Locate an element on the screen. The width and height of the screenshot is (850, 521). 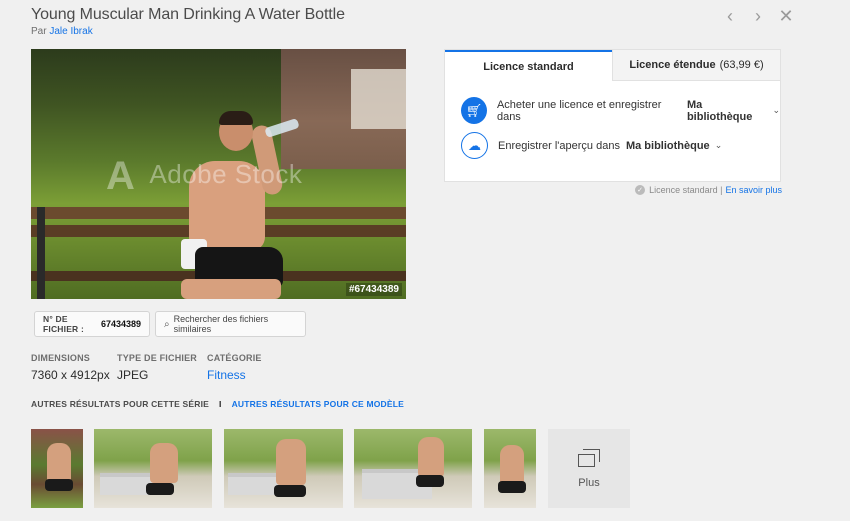
byline: Par Jale Ibrak is located at coordinates (62, 31).